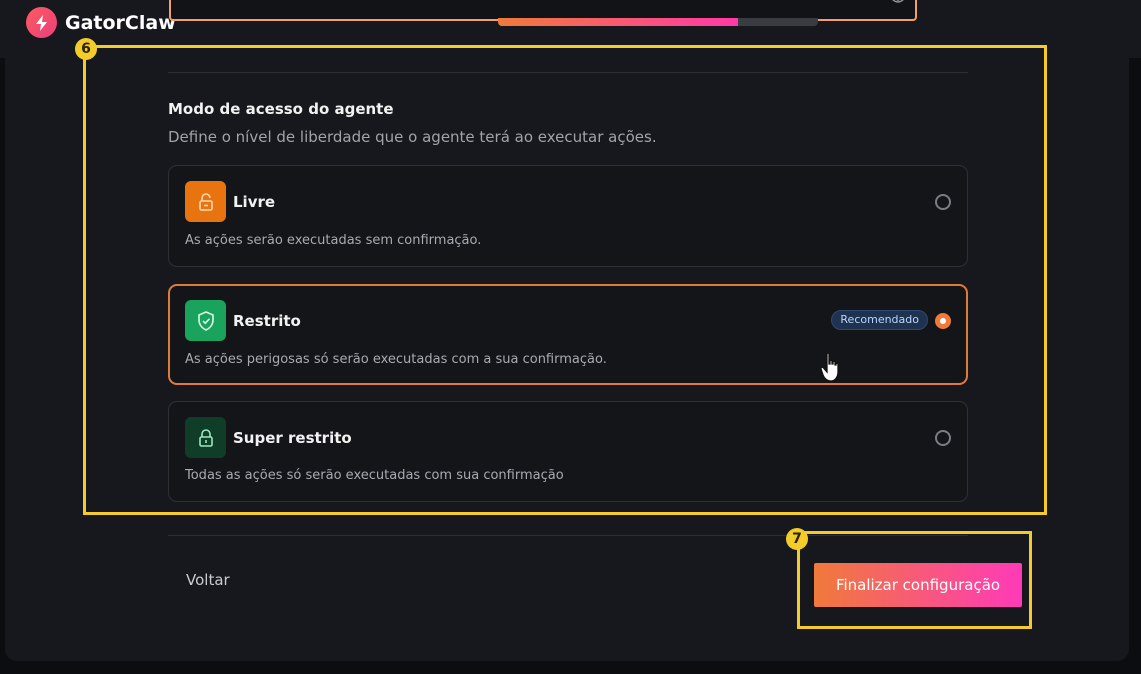 Image resolution: width=1141 pixels, height=674 pixels. Describe the element at coordinates (120, 22) in the screenshot. I see `app-name: GatorClaw` at that location.